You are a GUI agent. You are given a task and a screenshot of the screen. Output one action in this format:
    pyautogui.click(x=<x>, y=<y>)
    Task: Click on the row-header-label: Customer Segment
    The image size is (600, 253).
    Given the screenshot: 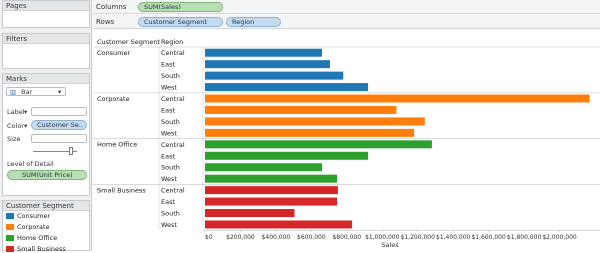 What is the action you would take?
    pyautogui.click(x=128, y=42)
    